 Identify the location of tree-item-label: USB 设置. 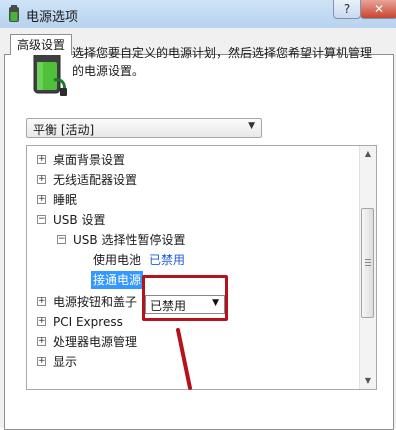
(79, 220).